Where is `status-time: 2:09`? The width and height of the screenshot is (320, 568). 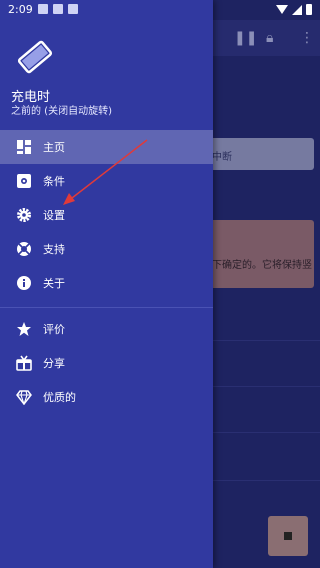
status-time: 2:09 is located at coordinates (20, 9).